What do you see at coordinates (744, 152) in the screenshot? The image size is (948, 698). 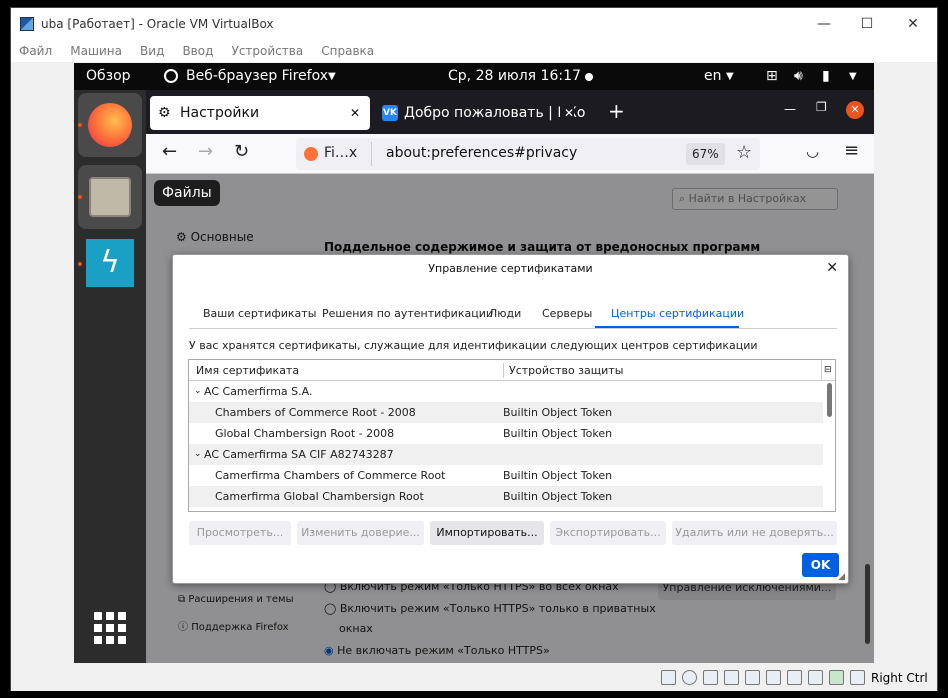 I see `bookmark-star-icon: ☆` at bounding box center [744, 152].